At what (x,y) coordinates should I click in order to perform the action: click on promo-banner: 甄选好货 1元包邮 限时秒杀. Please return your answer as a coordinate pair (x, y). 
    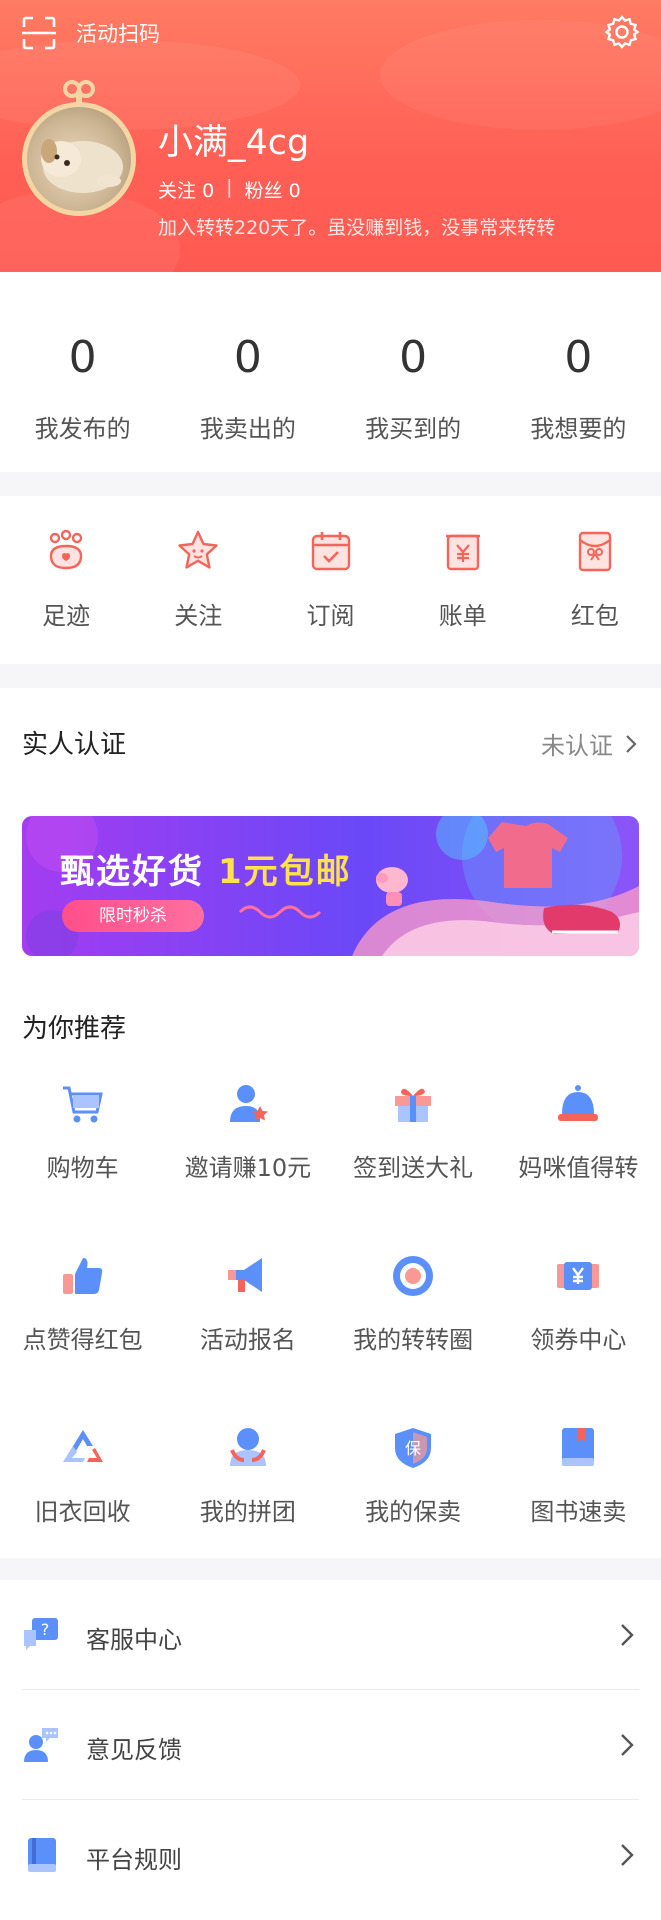
    Looking at the image, I should click on (330, 886).